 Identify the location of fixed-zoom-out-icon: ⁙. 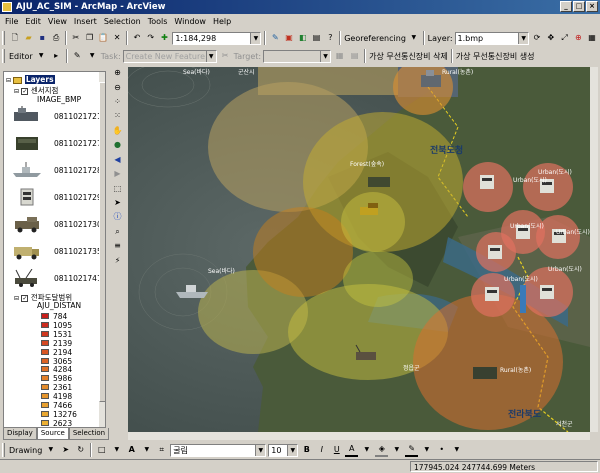
(117, 116).